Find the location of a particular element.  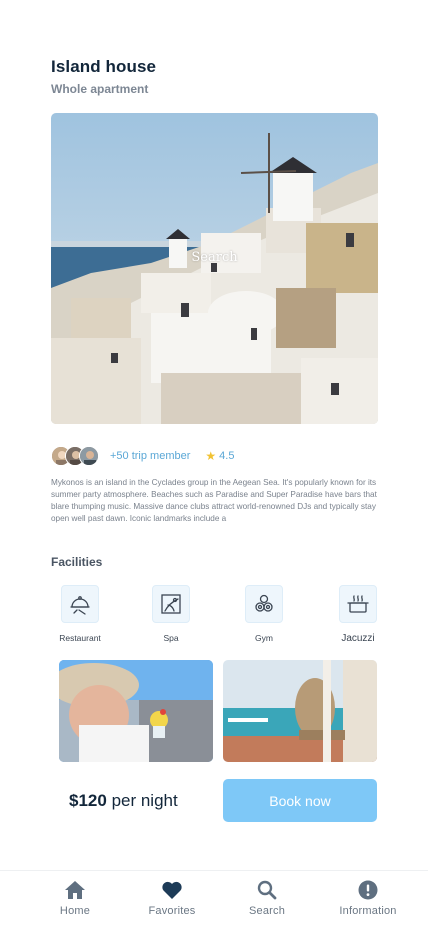

listing-subtitle: Whole apartment is located at coordinates (100, 89).